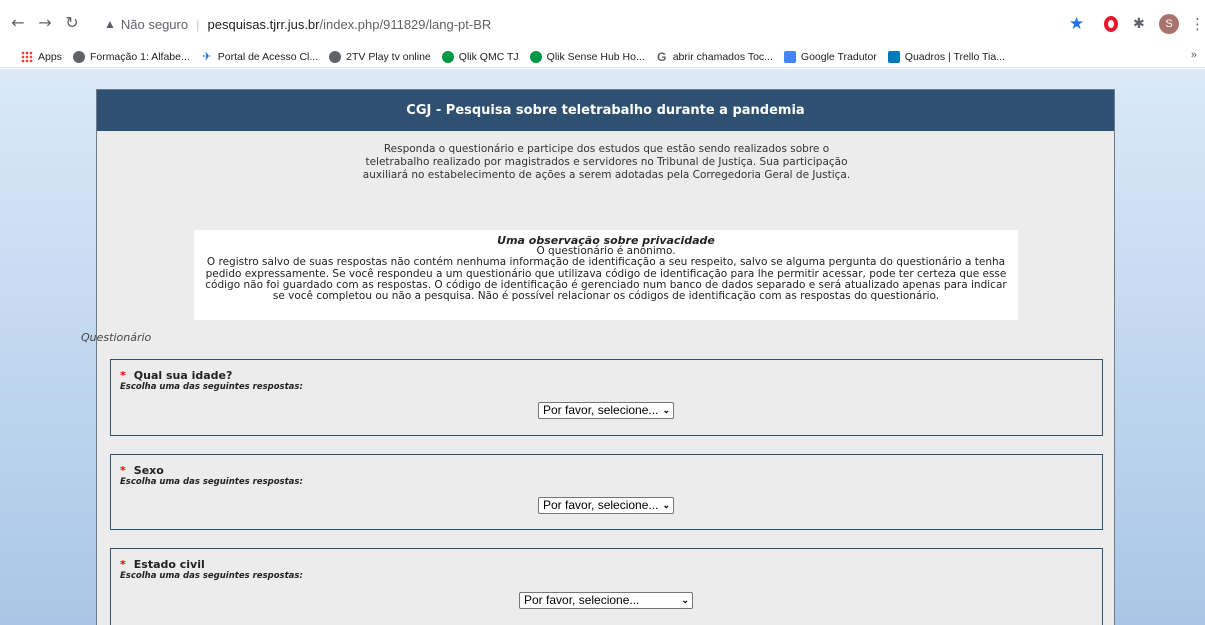 The height and width of the screenshot is (625, 1205). What do you see at coordinates (207, 56) in the screenshot?
I see `plane-icon: ✈` at bounding box center [207, 56].